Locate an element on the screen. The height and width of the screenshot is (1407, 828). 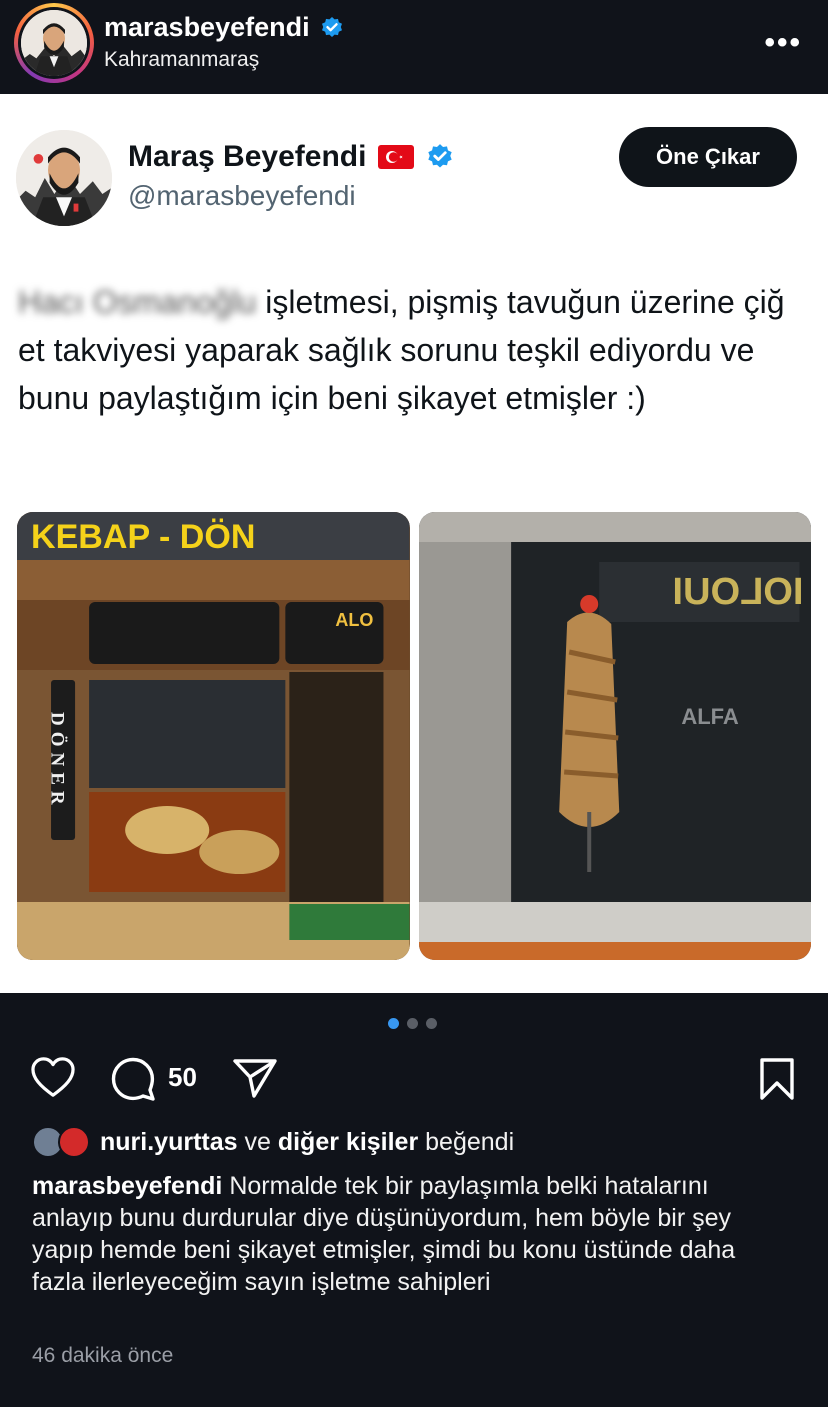
share-send-icon is located at coordinates (255, 1078).